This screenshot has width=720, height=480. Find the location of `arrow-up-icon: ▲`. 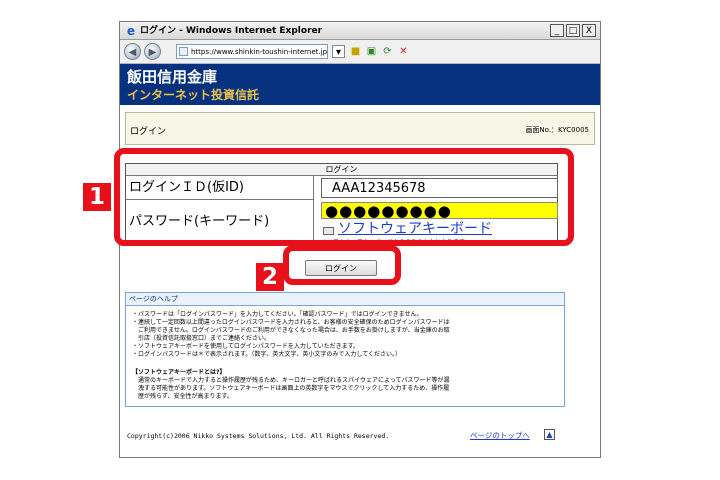

arrow-up-icon: ▲ is located at coordinates (549, 434).